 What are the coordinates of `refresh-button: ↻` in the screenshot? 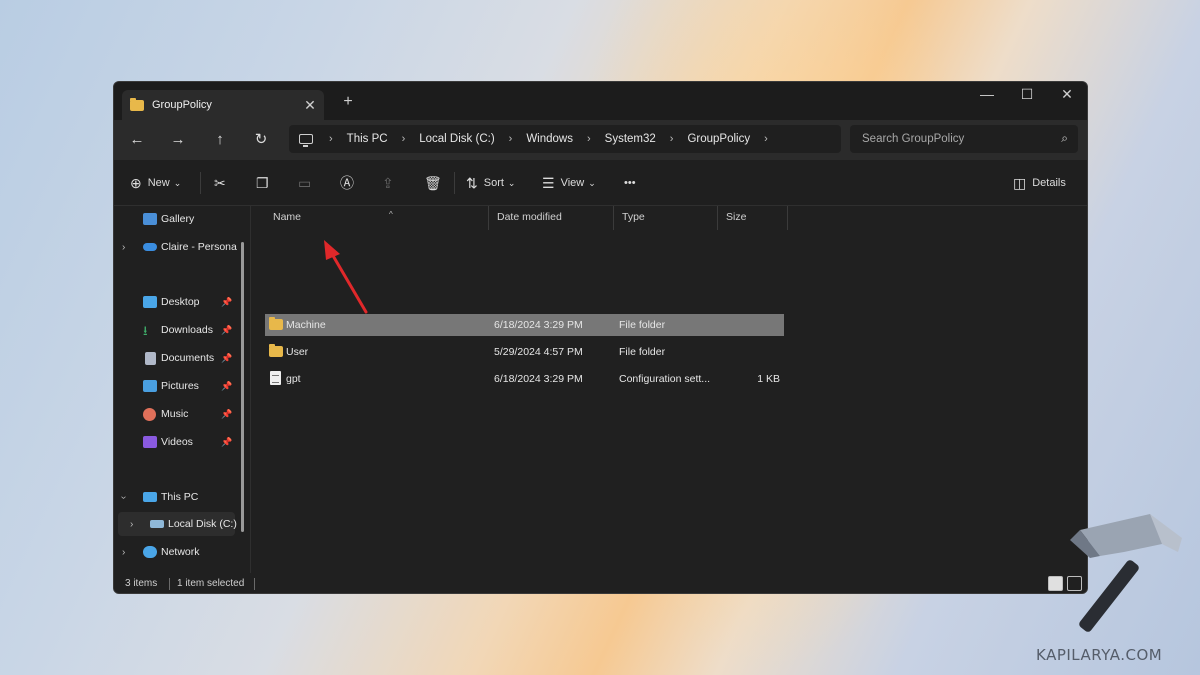 It's located at (261, 140).